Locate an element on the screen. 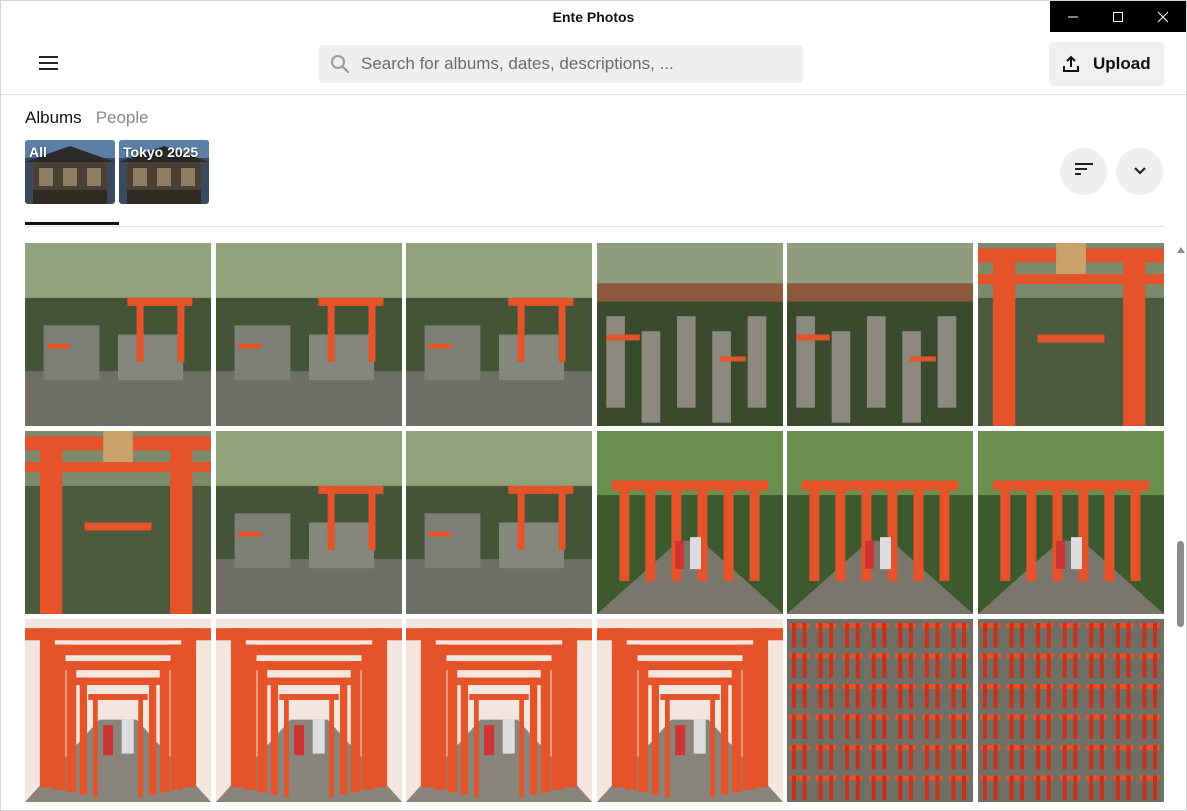  torii-path-family-image is located at coordinates (689, 710).